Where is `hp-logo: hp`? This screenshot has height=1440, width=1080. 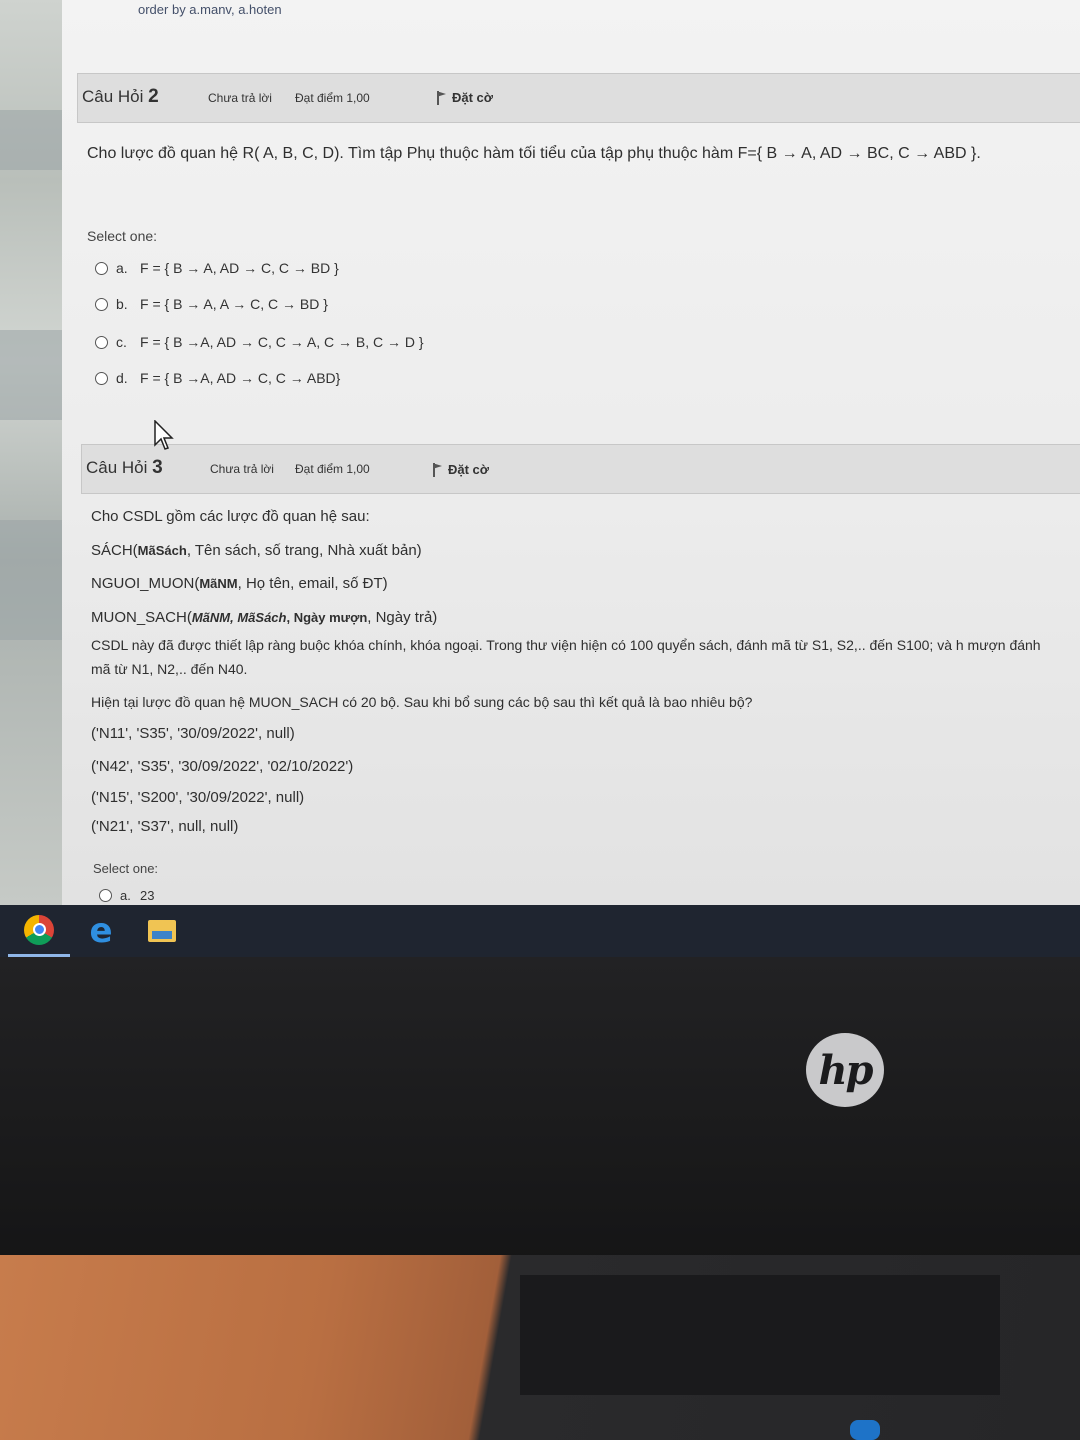 hp-logo: hp is located at coordinates (845, 1070).